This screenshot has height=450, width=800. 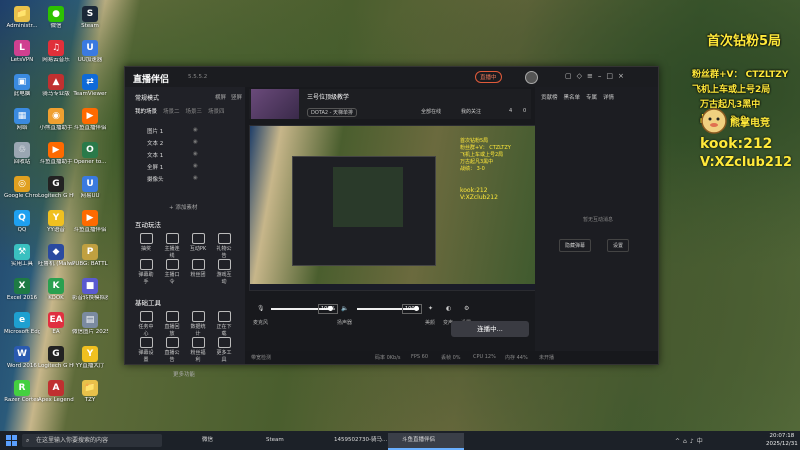 I want to click on interactive-item: 主播连线, so click(x=172, y=246).